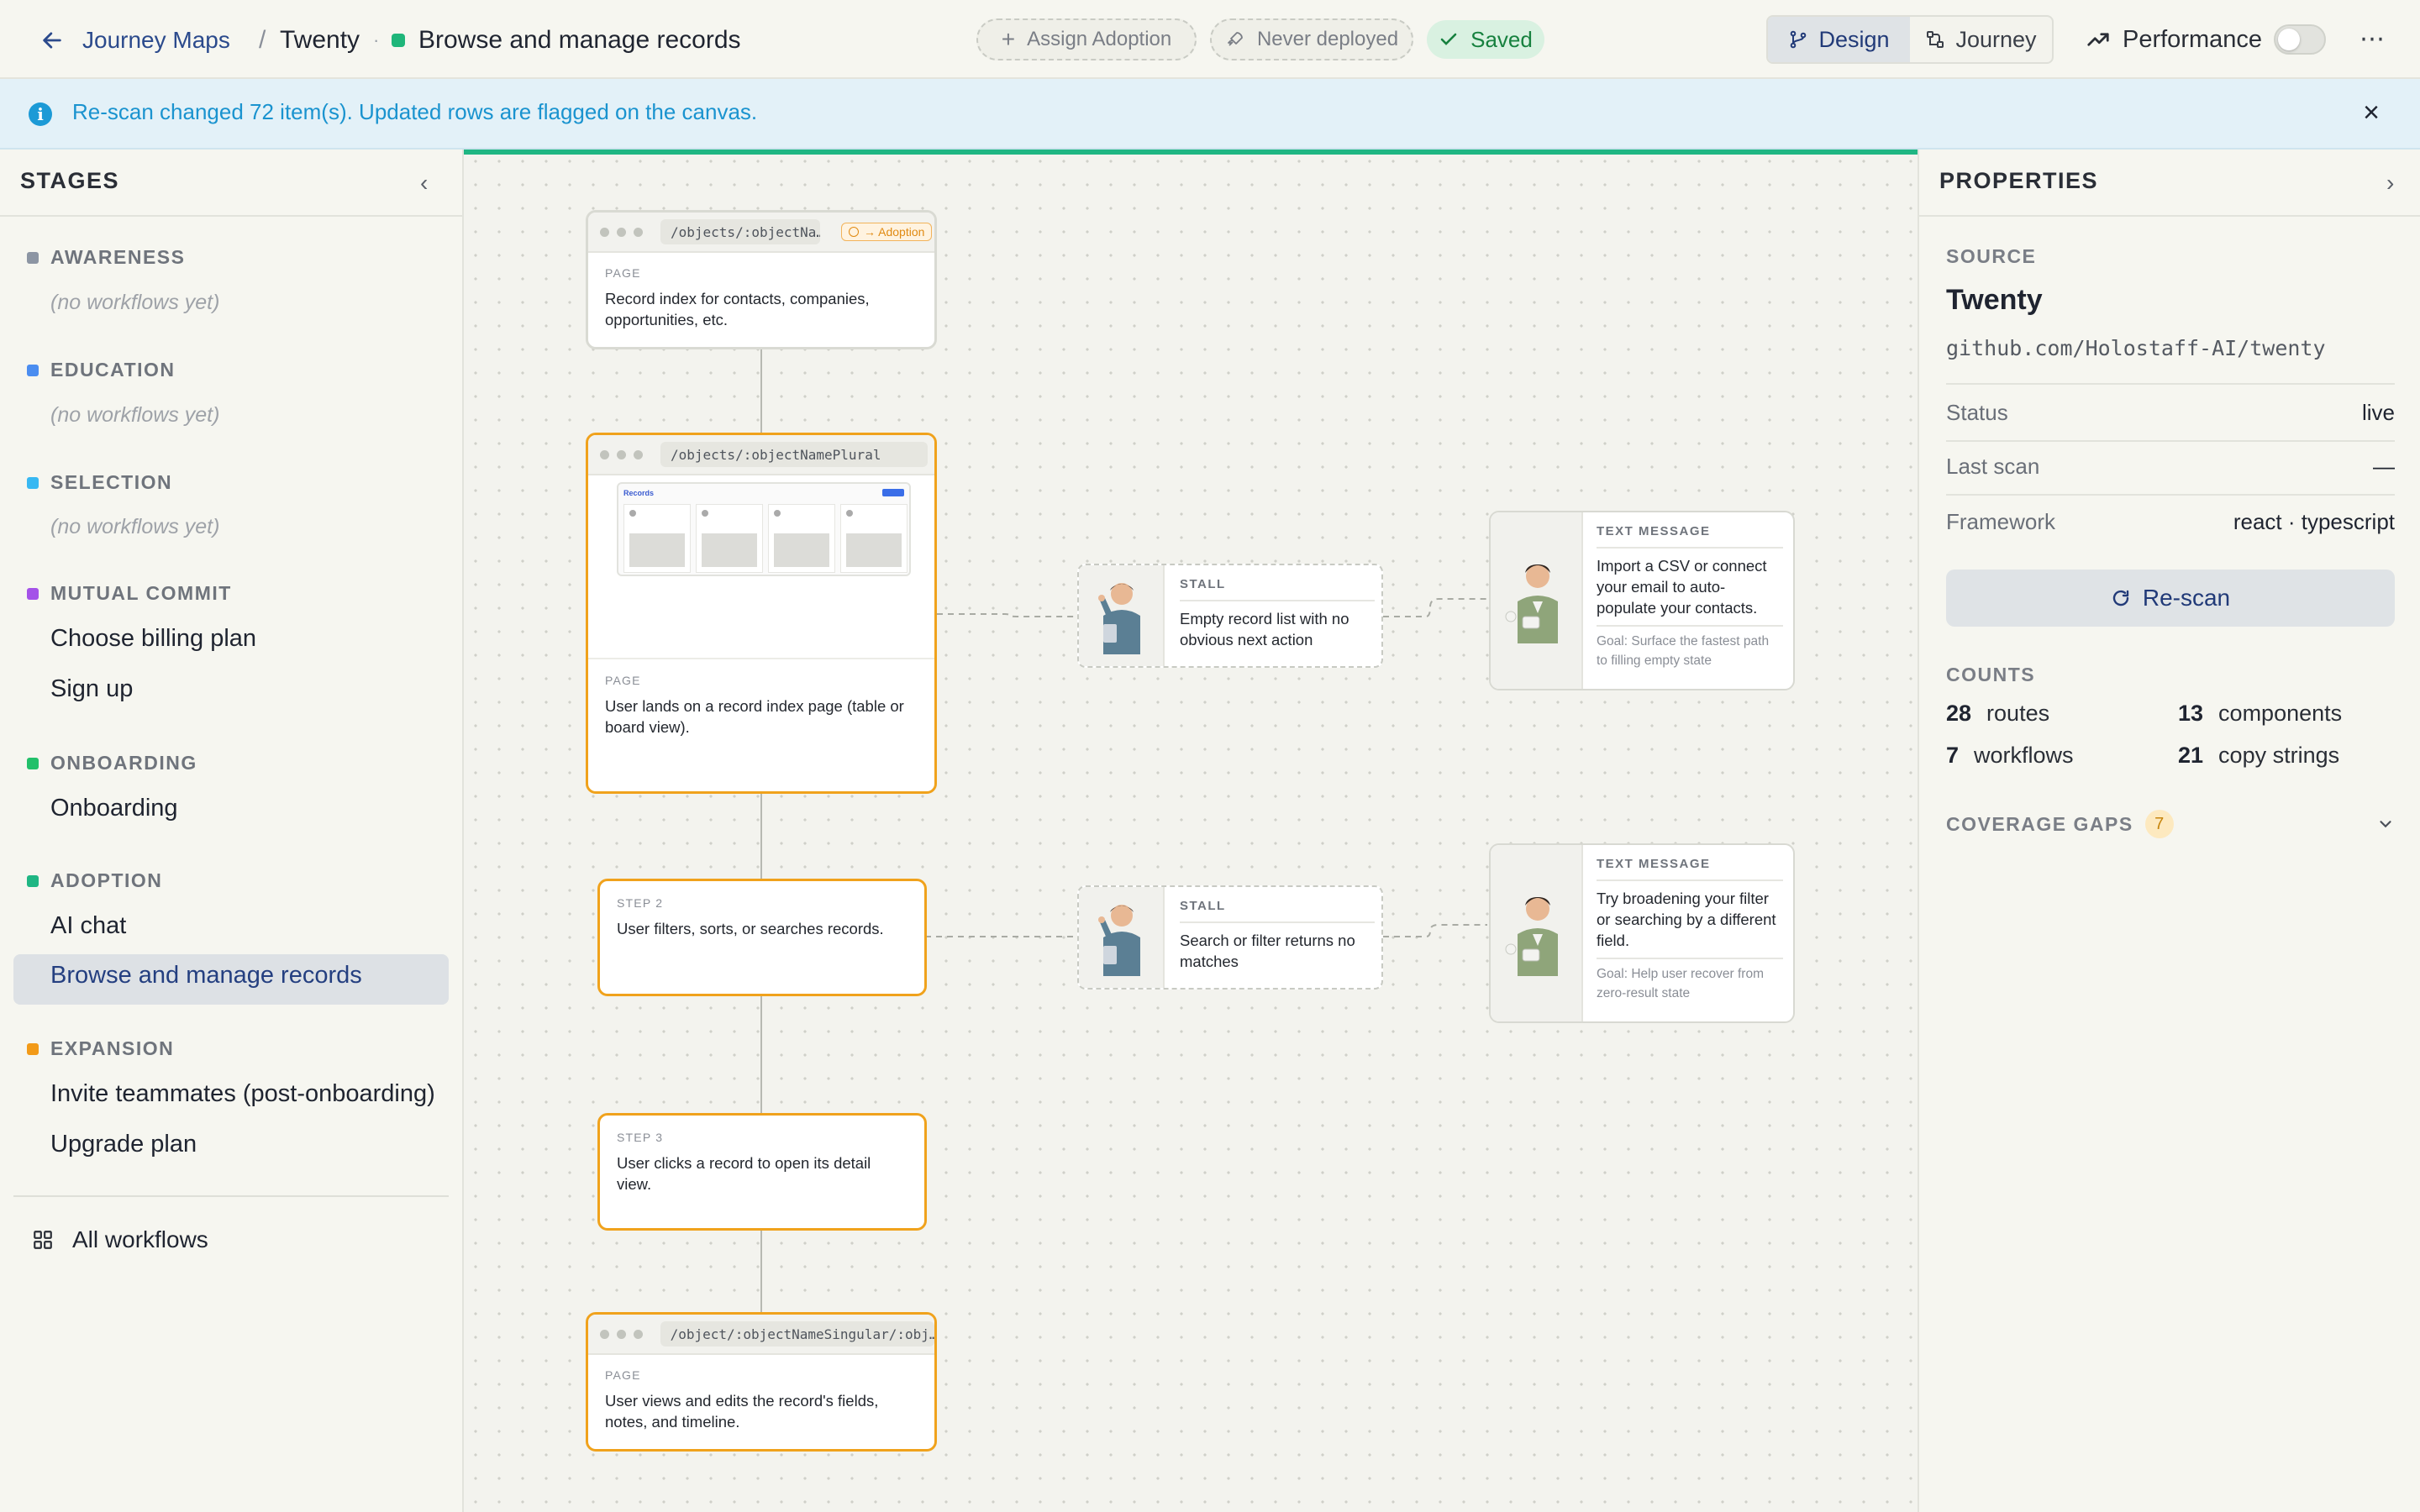 The height and width of the screenshot is (1512, 2420). I want to click on message-connector, so click(1435, 930).